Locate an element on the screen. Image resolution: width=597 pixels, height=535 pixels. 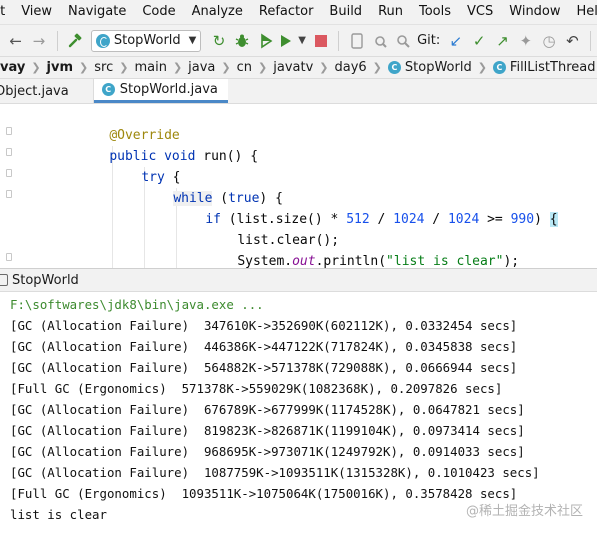
device-icon is located at coordinates (356, 41).